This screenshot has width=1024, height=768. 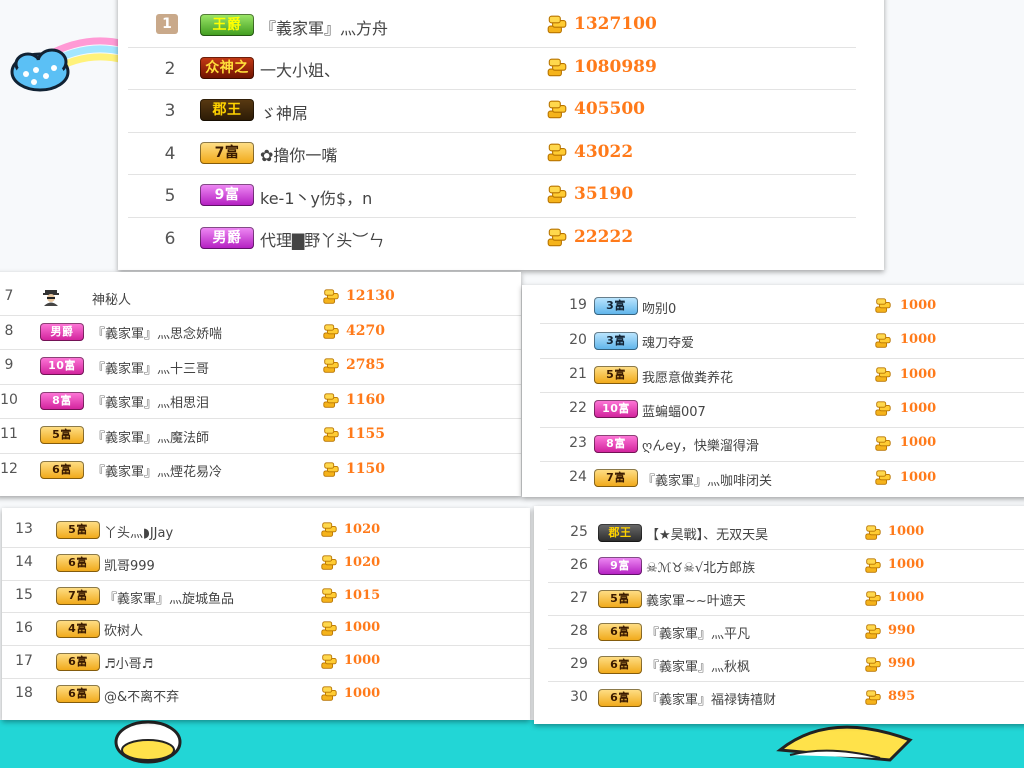 What do you see at coordinates (786, 533) in the screenshot?
I see `leaderboard-row: 25 郡王 【★昊戰】、无双天昊 1000` at bounding box center [786, 533].